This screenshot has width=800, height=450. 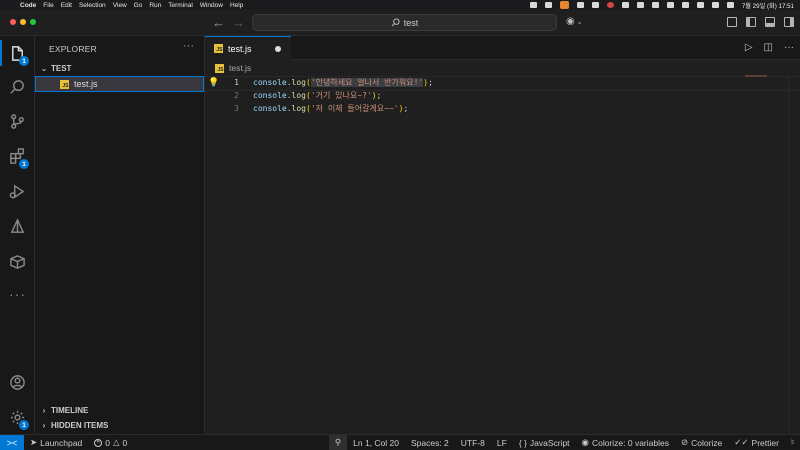 I want to click on editor-tab-bar: JS test.js ▷ ◫ ···, so click(x=502, y=48).